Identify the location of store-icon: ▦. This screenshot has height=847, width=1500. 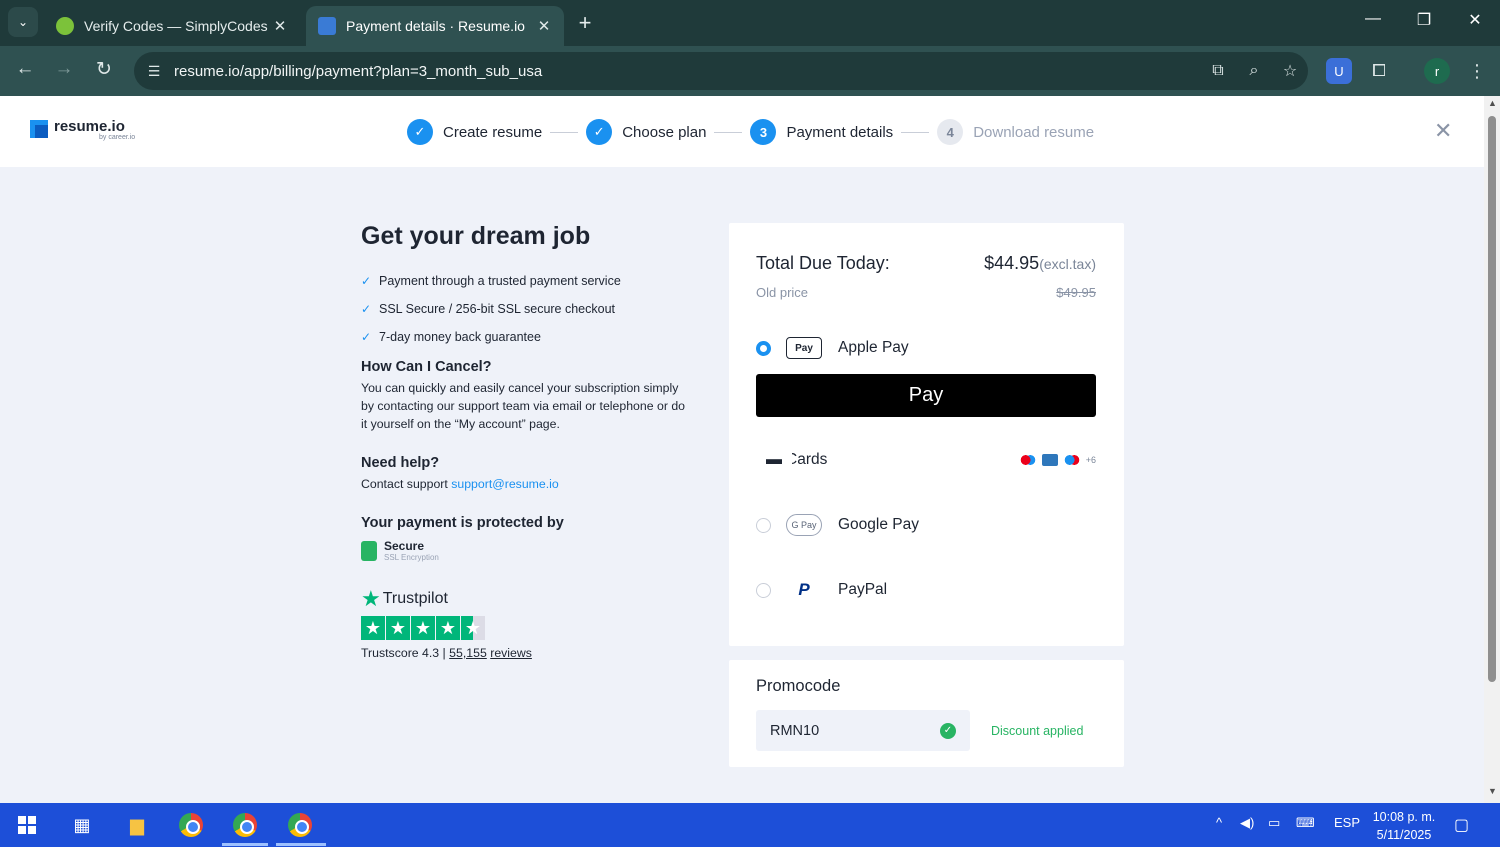
(82, 825).